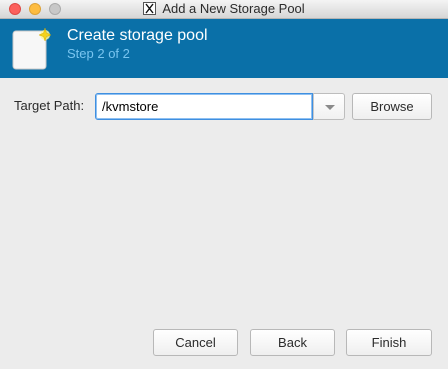 This screenshot has width=448, height=369. What do you see at coordinates (195, 342) in the screenshot?
I see `cancel-button: Cancel` at bounding box center [195, 342].